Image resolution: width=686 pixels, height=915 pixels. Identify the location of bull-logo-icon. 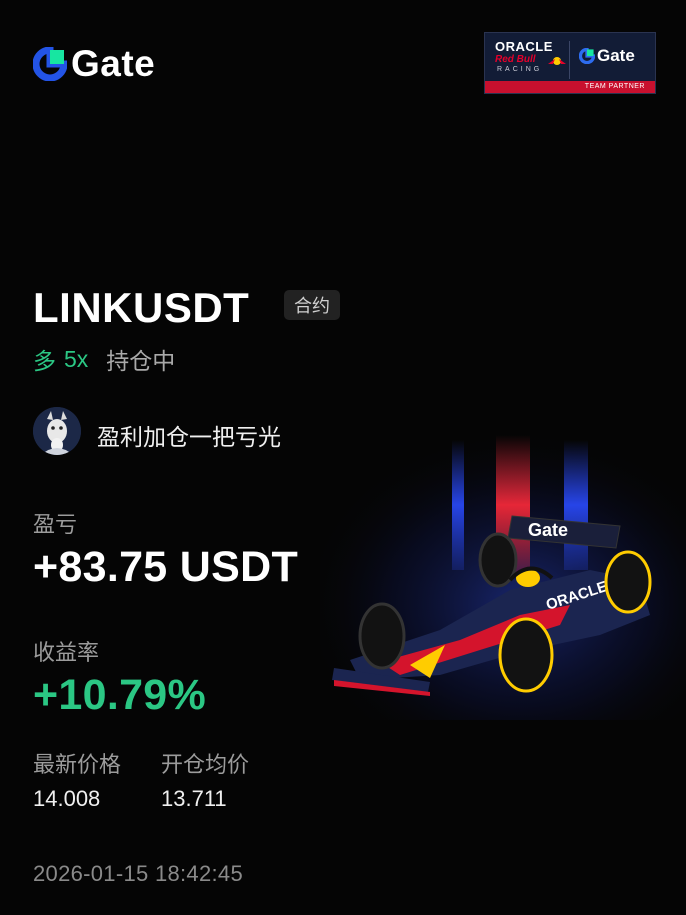
(557, 63).